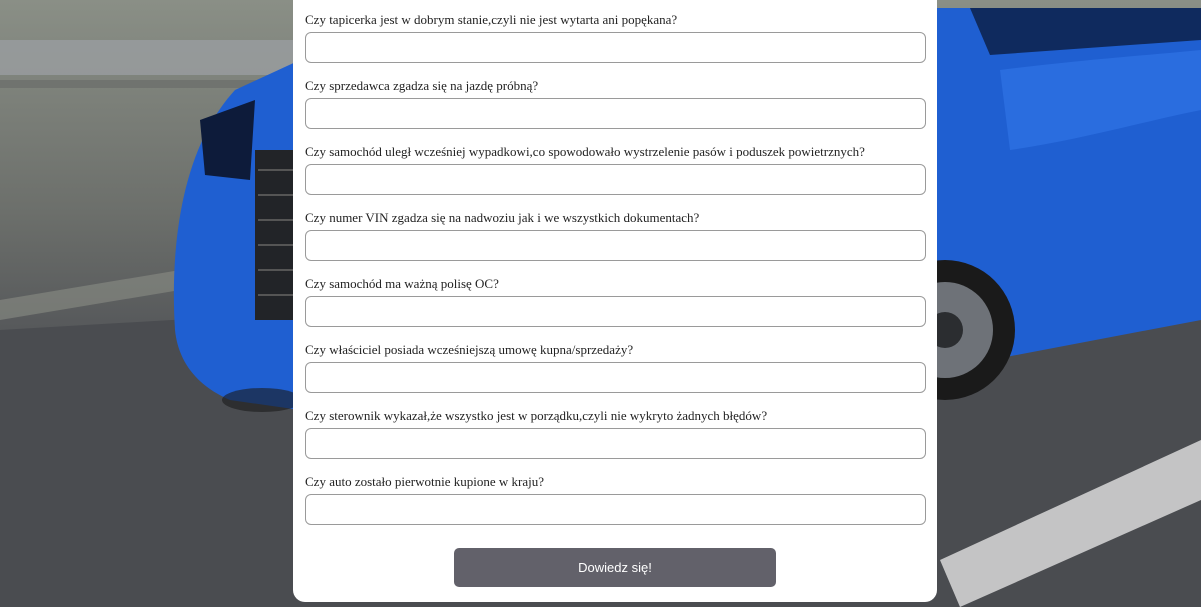 The height and width of the screenshot is (607, 1201). What do you see at coordinates (402, 283) in the screenshot?
I see `question-label: Czy samochód ma ważną polisę OC?` at bounding box center [402, 283].